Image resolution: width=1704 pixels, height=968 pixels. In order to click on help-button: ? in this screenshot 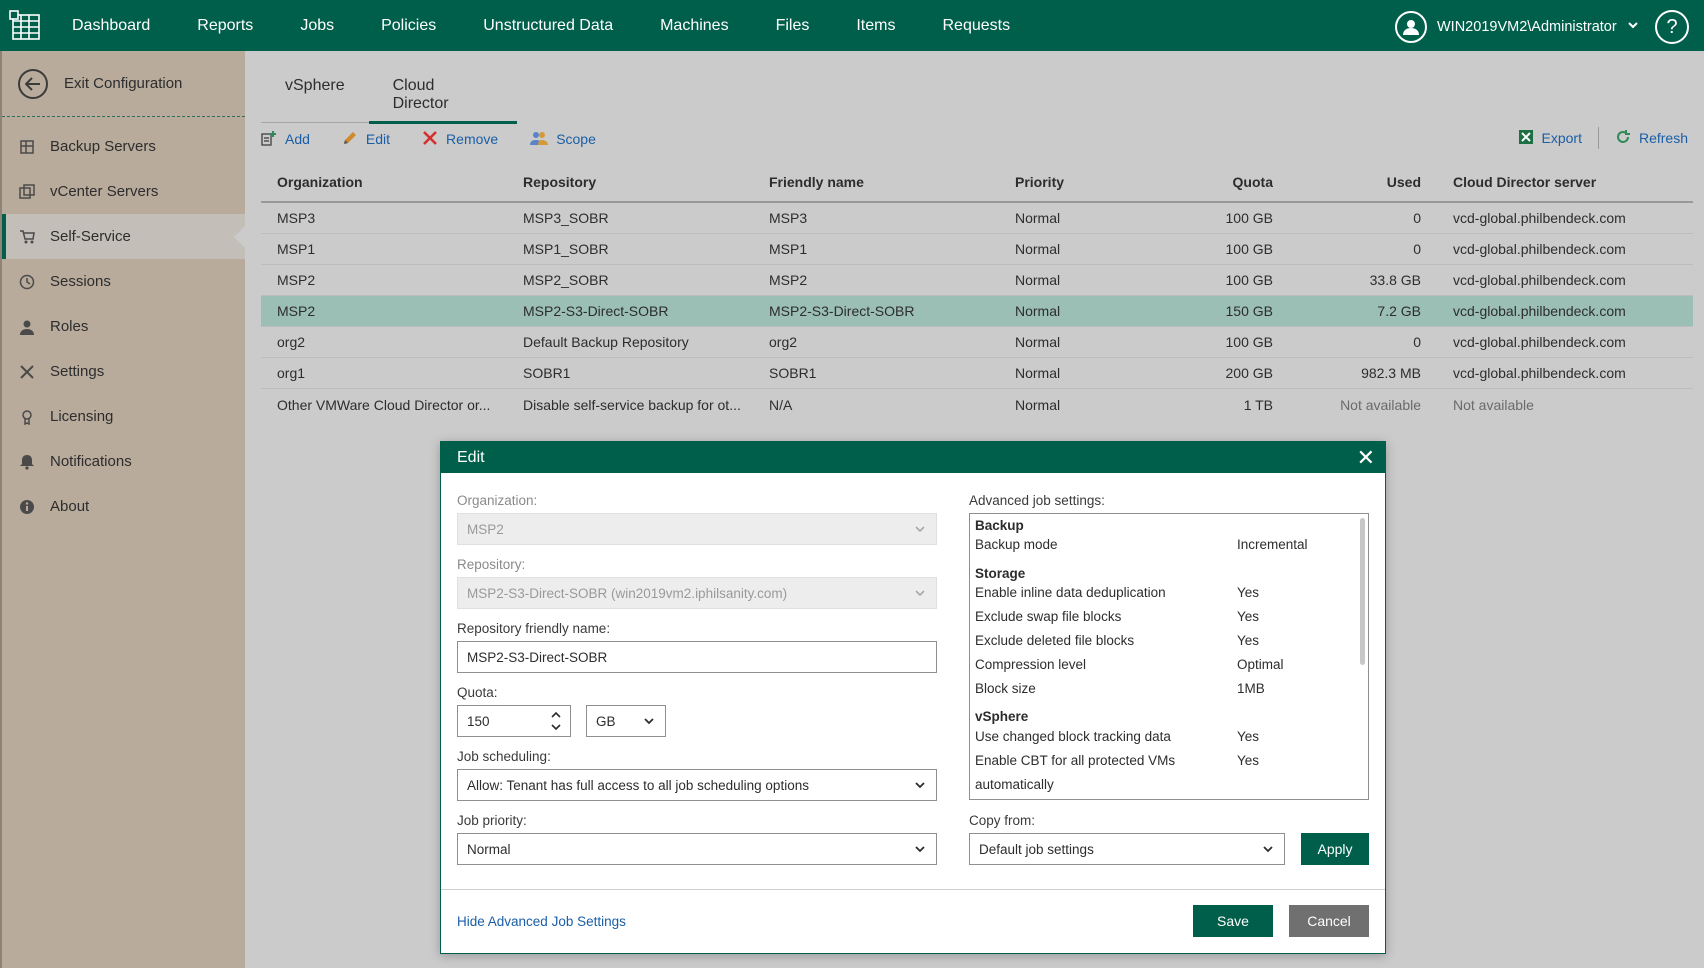, I will do `click(1672, 27)`.